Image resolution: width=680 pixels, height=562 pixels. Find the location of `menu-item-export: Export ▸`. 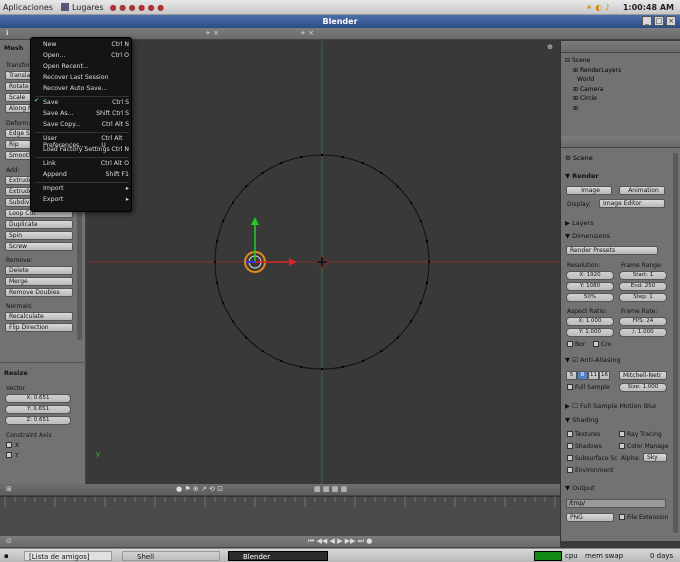

menu-item-export: Export ▸ is located at coordinates (86, 199).